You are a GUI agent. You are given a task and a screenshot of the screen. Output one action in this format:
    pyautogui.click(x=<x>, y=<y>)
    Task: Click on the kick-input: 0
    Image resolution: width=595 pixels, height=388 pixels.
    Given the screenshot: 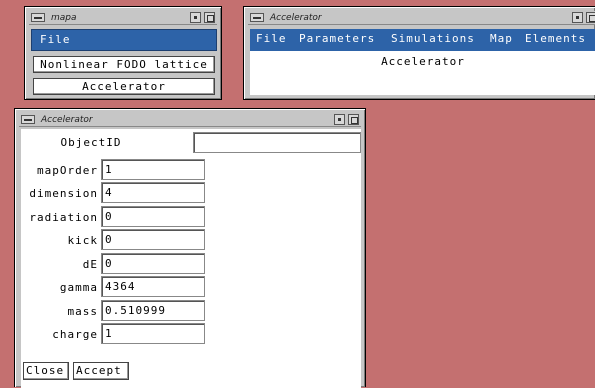 What is the action you would take?
    pyautogui.click(x=153, y=239)
    